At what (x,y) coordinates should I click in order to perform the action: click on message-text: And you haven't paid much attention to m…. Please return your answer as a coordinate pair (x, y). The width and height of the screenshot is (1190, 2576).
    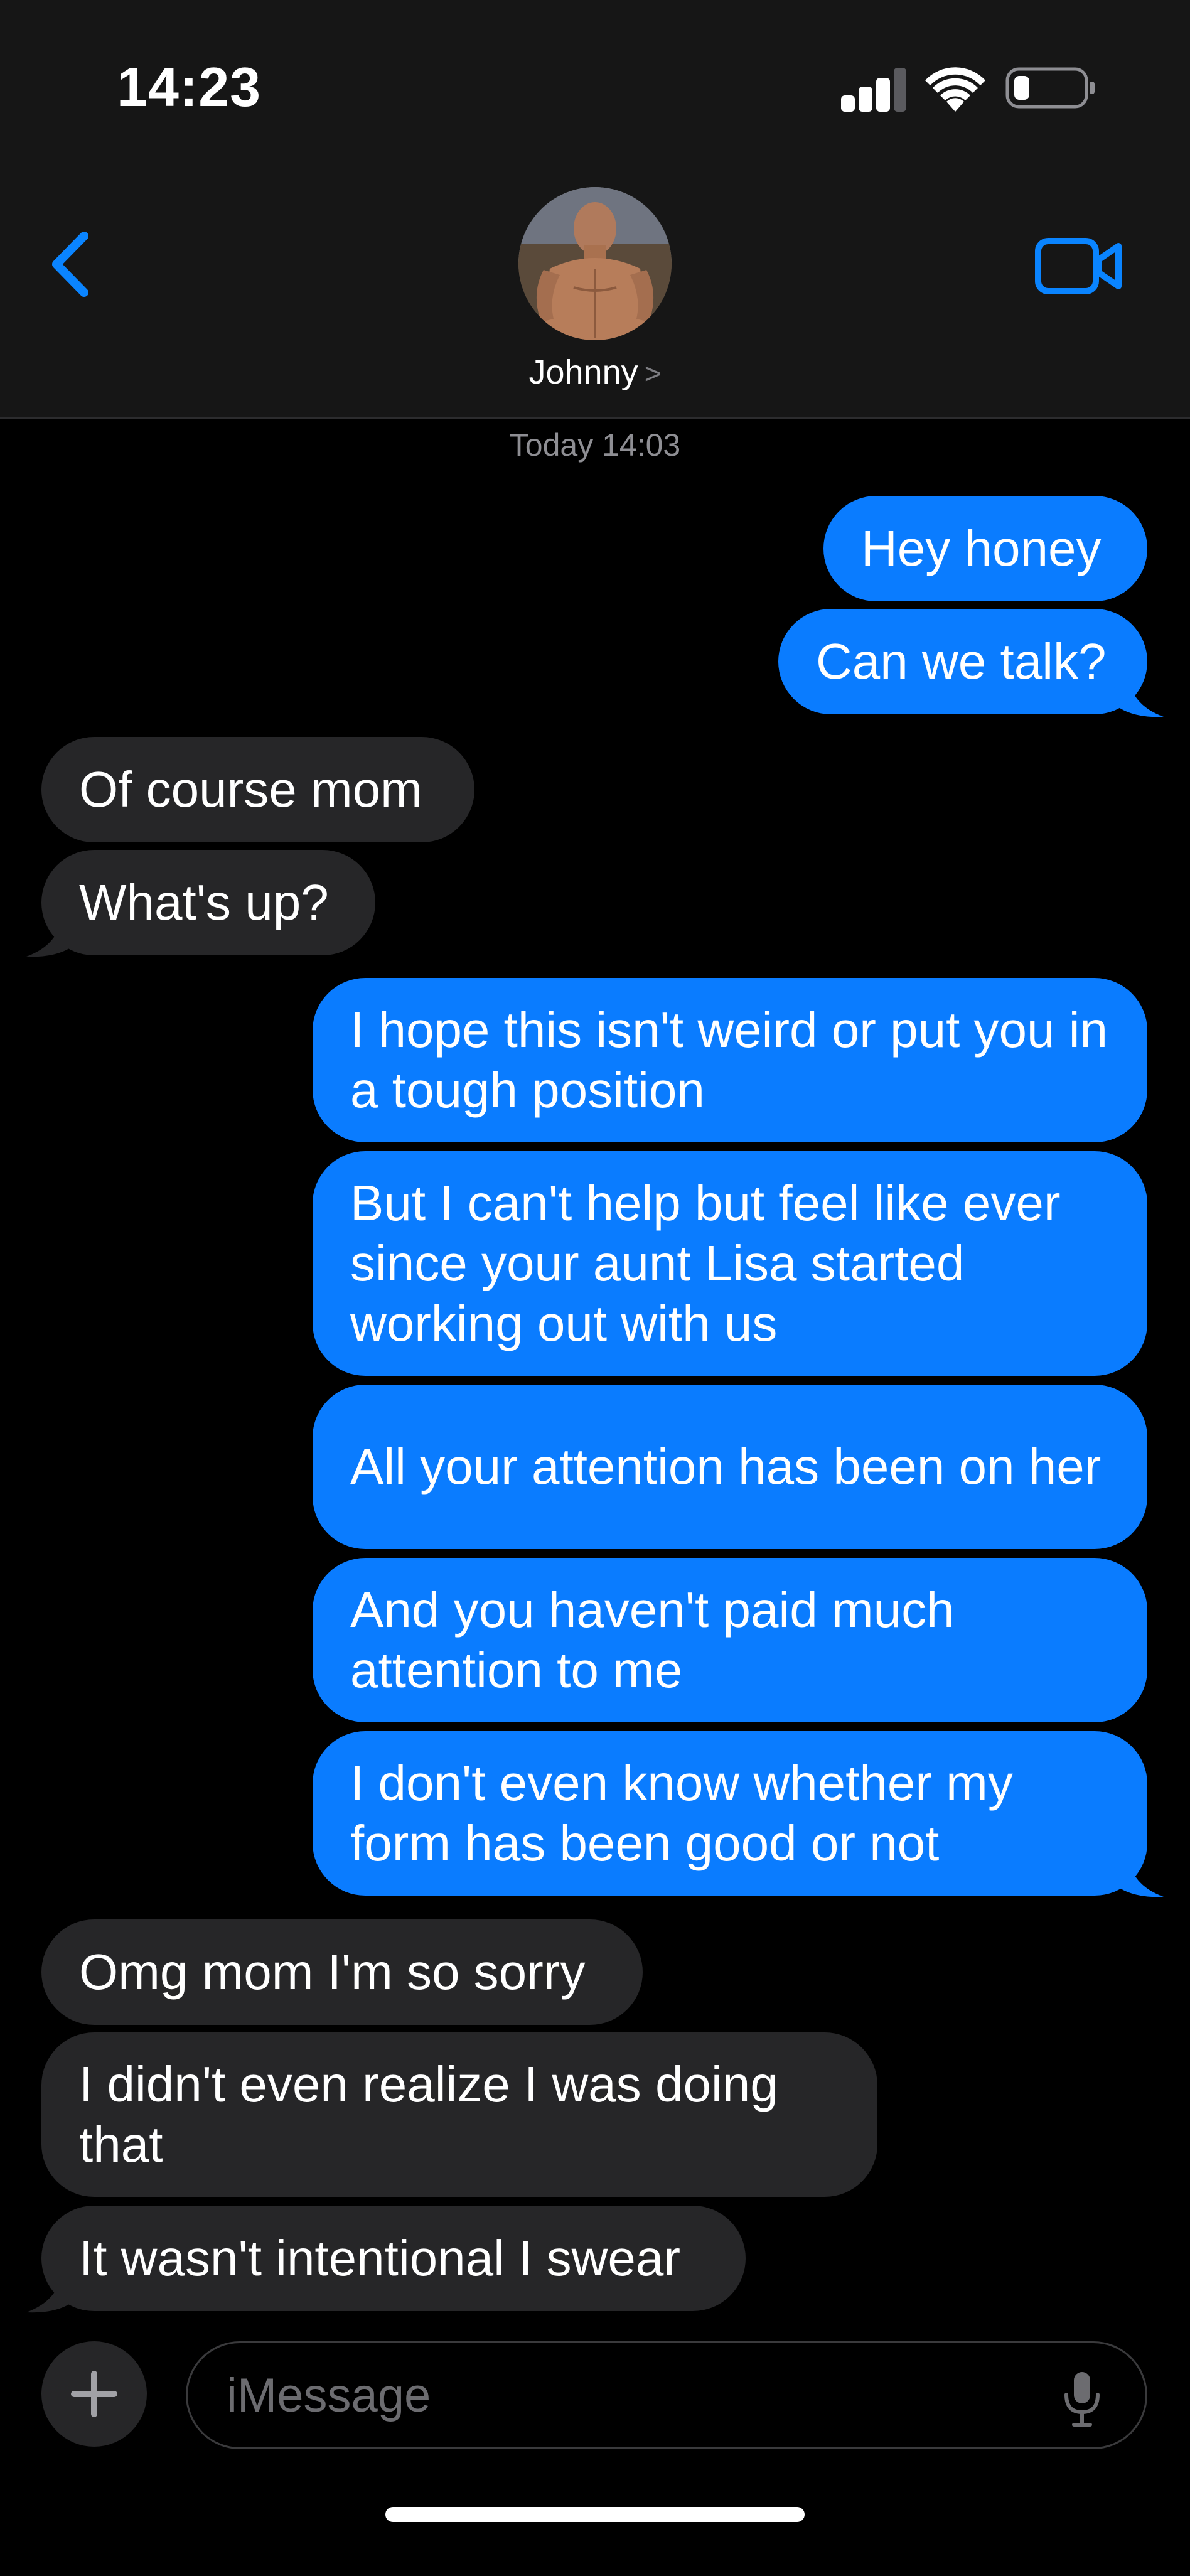
    Looking at the image, I should click on (652, 1640).